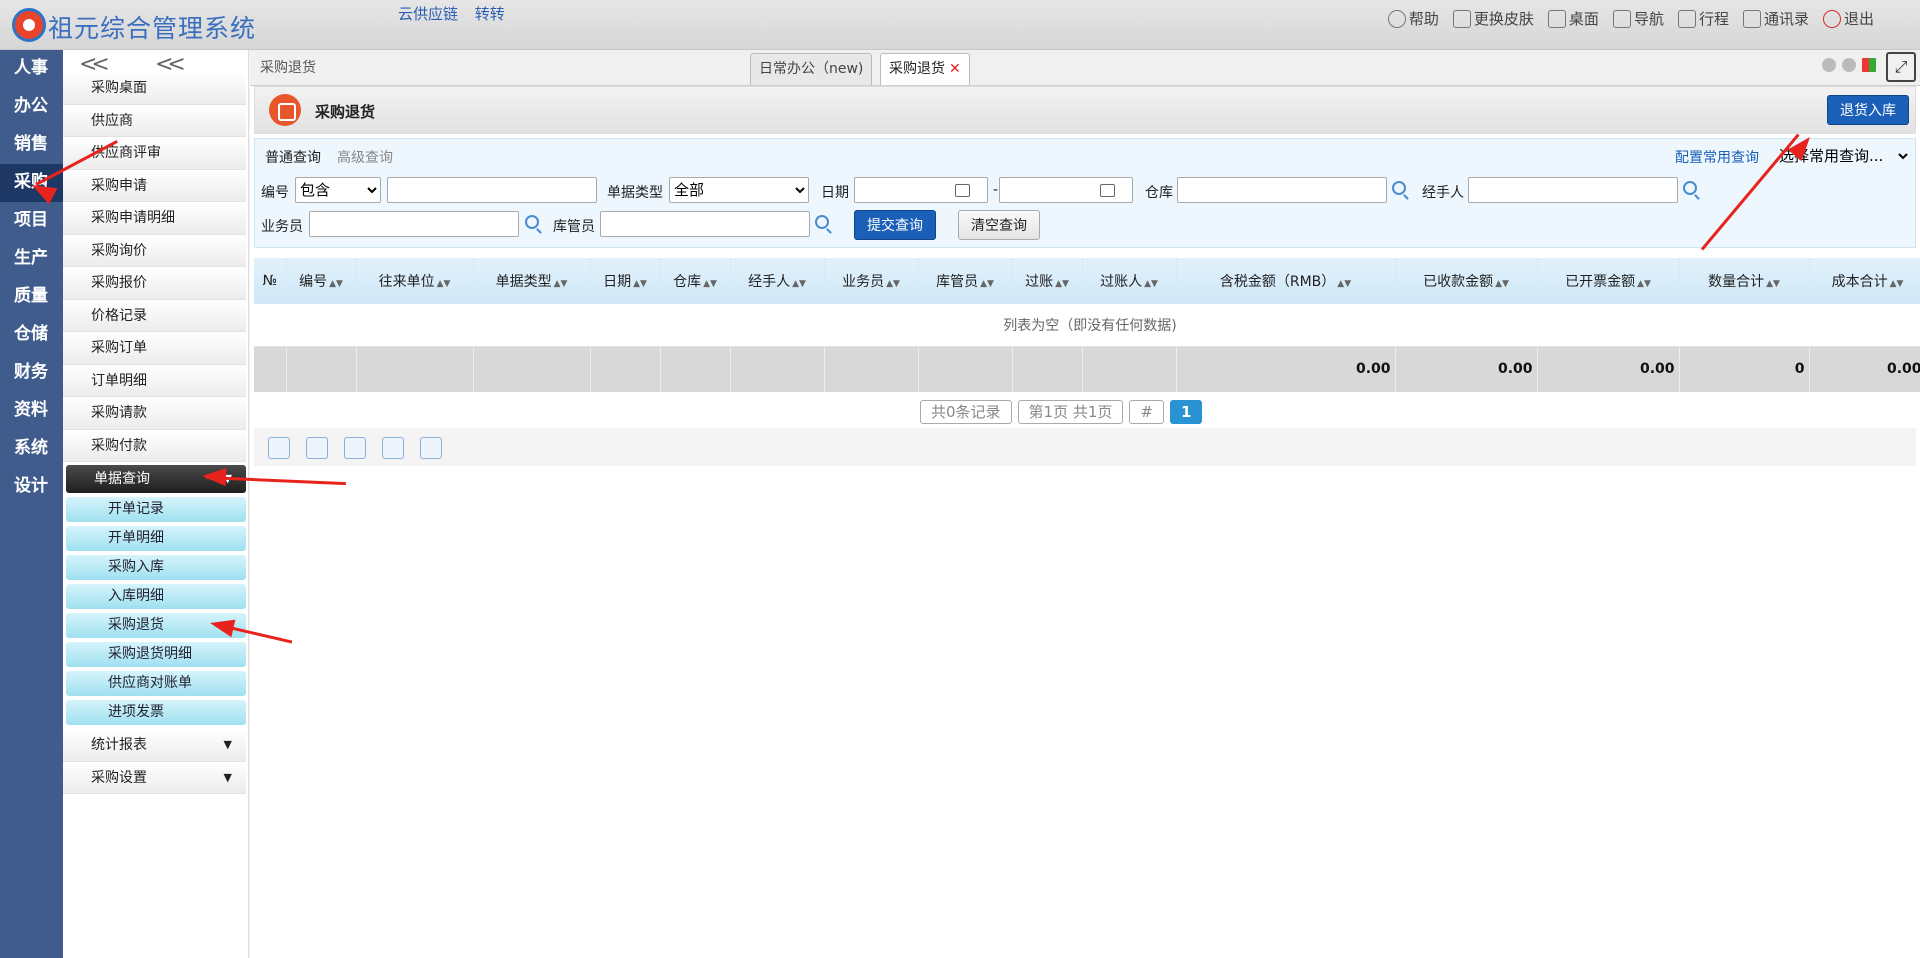 This screenshot has width=1920, height=958. What do you see at coordinates (156, 509) in the screenshot?
I see `sidebar-sub-order-record: 开单记录` at bounding box center [156, 509].